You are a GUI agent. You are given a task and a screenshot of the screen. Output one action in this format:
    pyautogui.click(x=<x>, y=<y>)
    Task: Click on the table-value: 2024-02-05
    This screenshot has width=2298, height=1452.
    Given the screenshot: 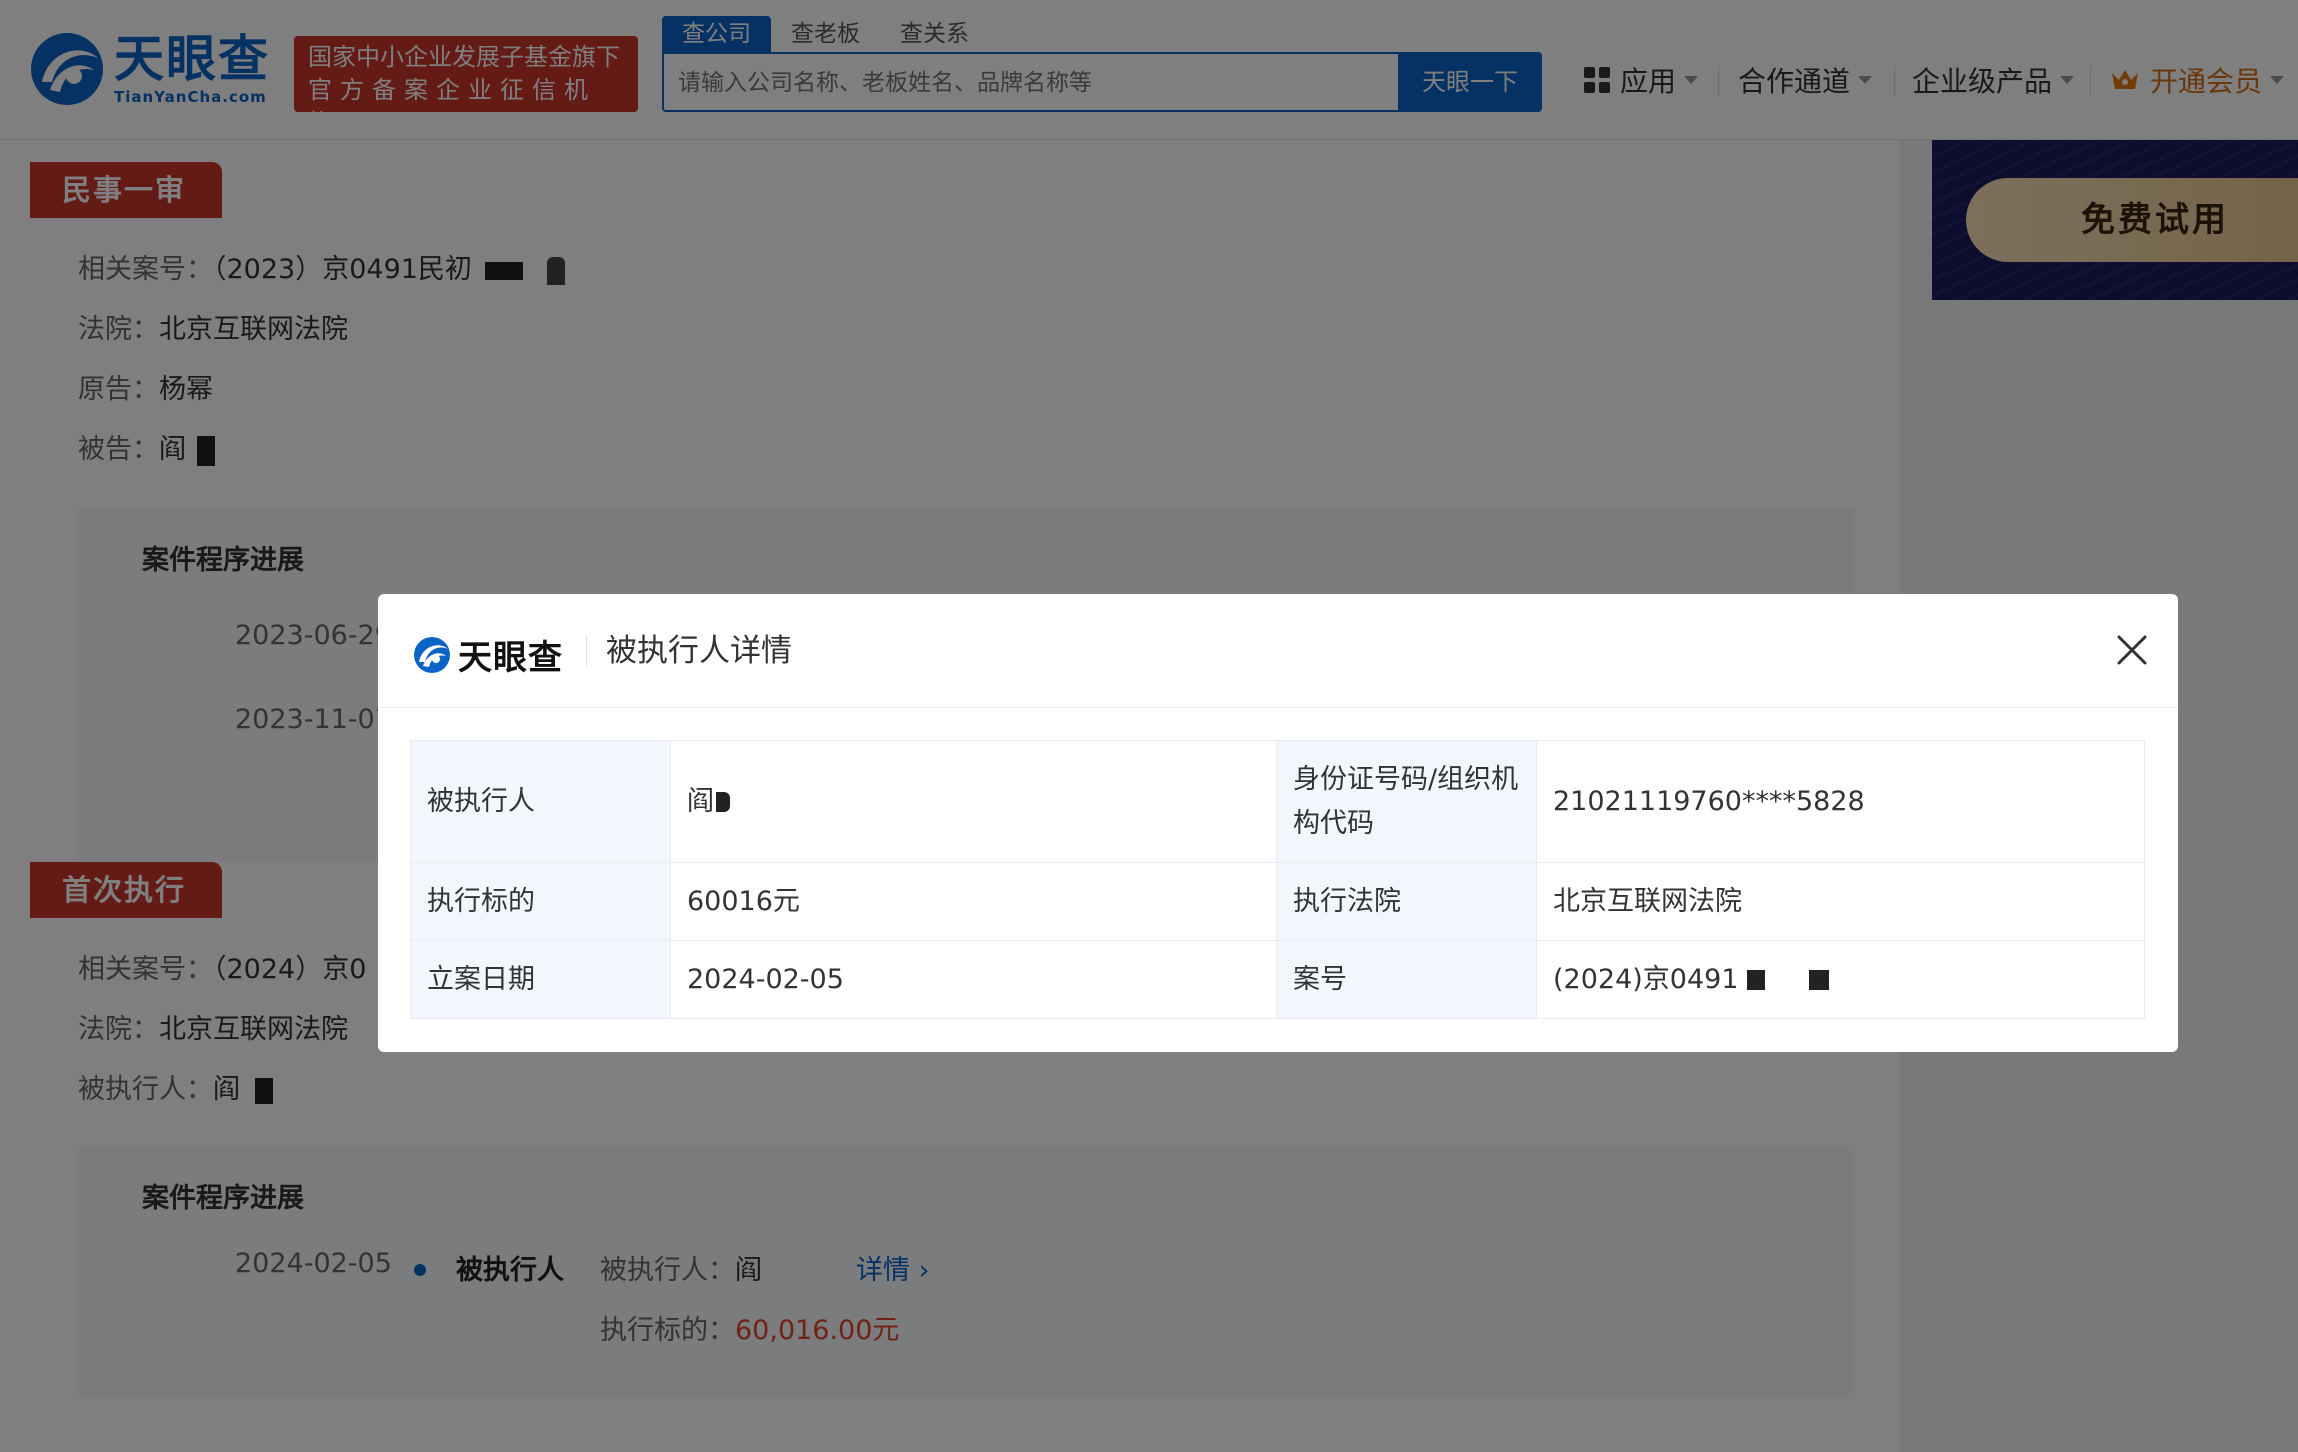 What is the action you would take?
    pyautogui.click(x=973, y=979)
    